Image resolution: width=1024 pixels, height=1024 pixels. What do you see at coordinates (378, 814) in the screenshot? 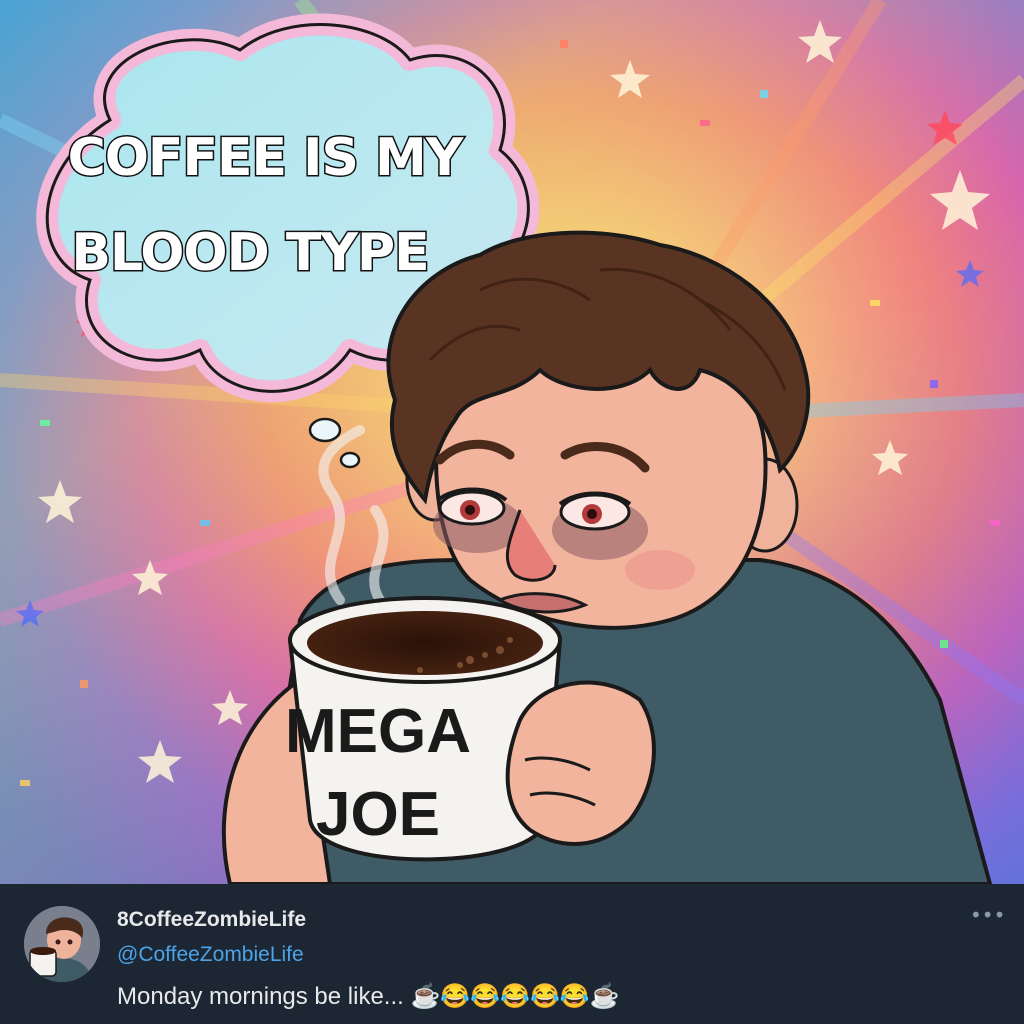
I see `mug-text-line2: JOE` at bounding box center [378, 814].